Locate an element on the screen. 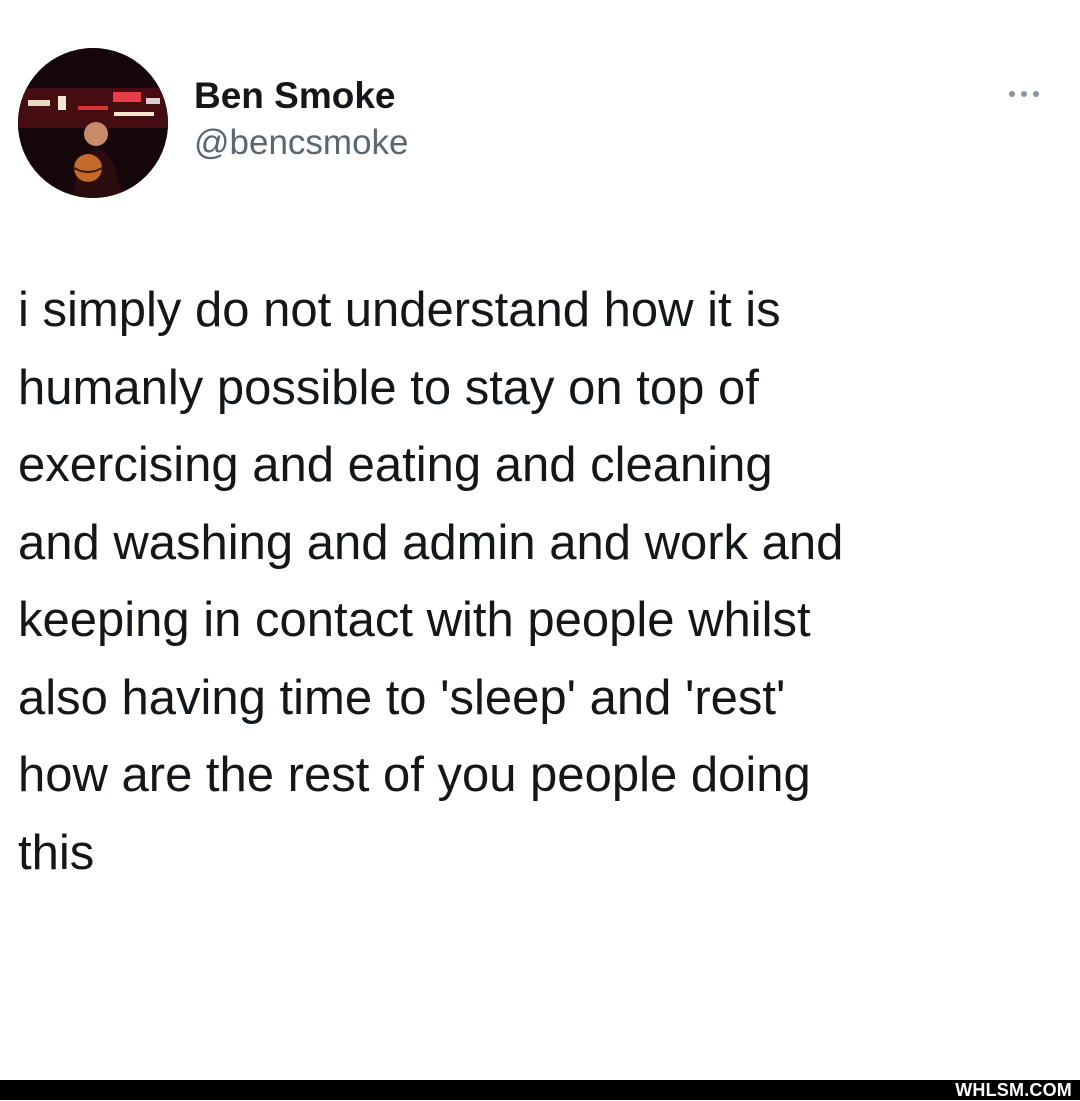 This screenshot has width=1080, height=1101. avatar-photo is located at coordinates (93, 123).